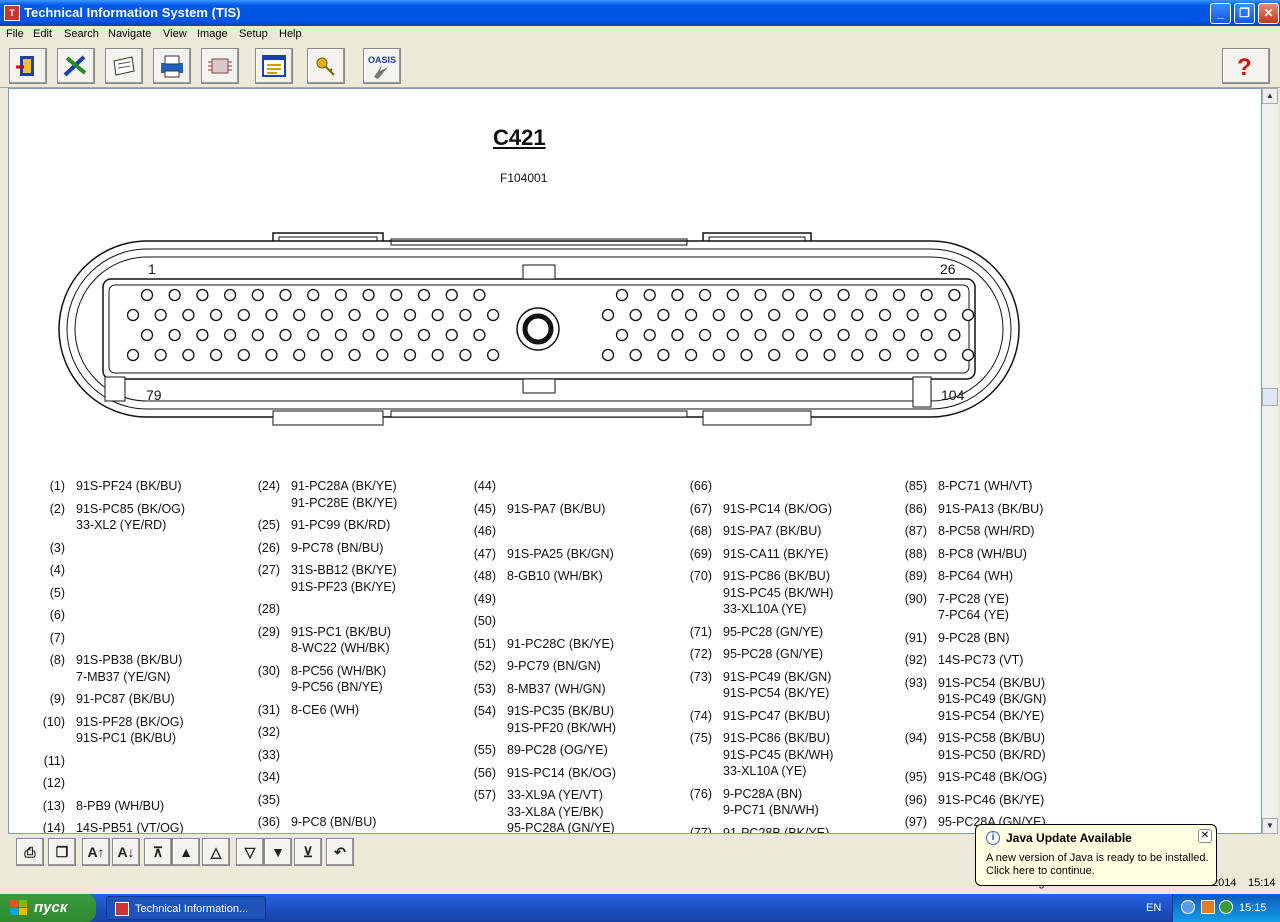 Image resolution: width=1280 pixels, height=922 pixels. I want to click on pin-circuit: 91S-PC86 (BK/BU), so click(776, 576).